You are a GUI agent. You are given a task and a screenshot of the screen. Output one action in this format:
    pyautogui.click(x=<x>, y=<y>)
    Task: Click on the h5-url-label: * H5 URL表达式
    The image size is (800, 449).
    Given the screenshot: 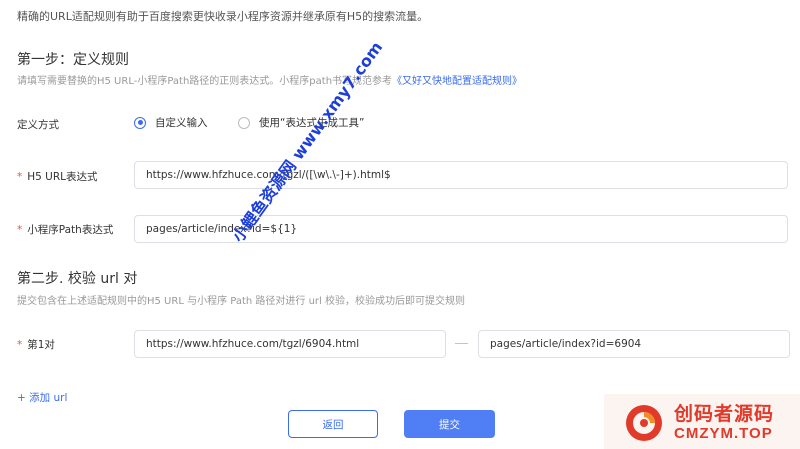 What is the action you would take?
    pyautogui.click(x=57, y=176)
    